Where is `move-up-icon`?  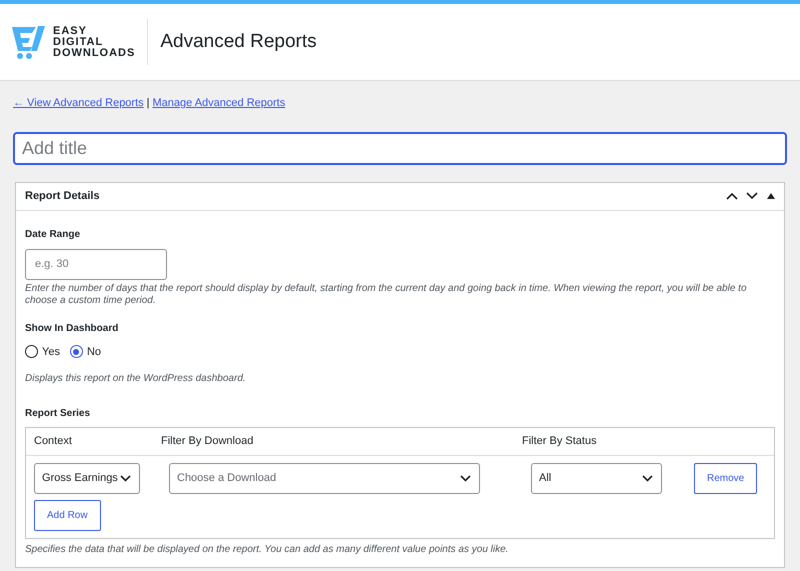 move-up-icon is located at coordinates (732, 196).